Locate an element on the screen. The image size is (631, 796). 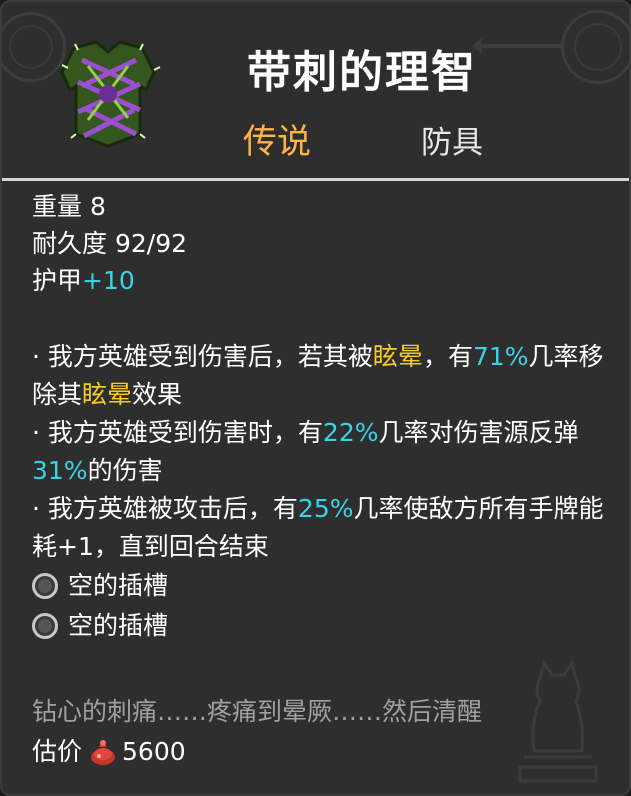
stat-durability-label: 耐久度 is located at coordinates (70, 243).